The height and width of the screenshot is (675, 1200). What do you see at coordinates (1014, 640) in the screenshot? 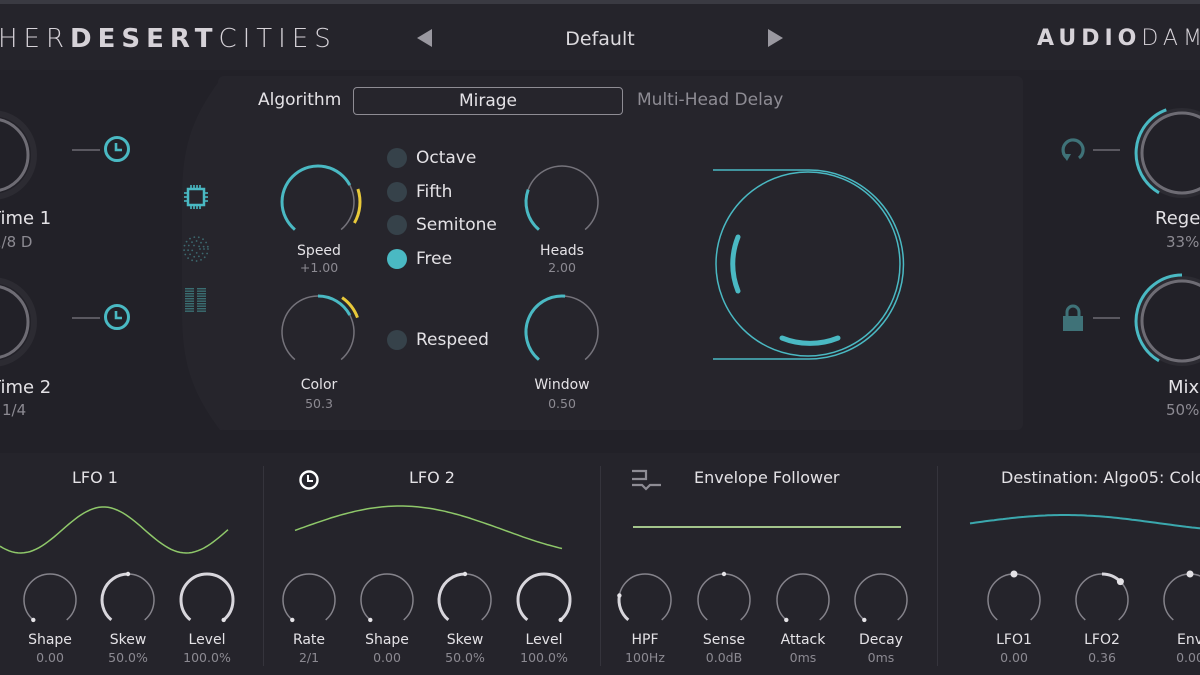
I see `destination-lfo1-label: LFO1` at bounding box center [1014, 640].